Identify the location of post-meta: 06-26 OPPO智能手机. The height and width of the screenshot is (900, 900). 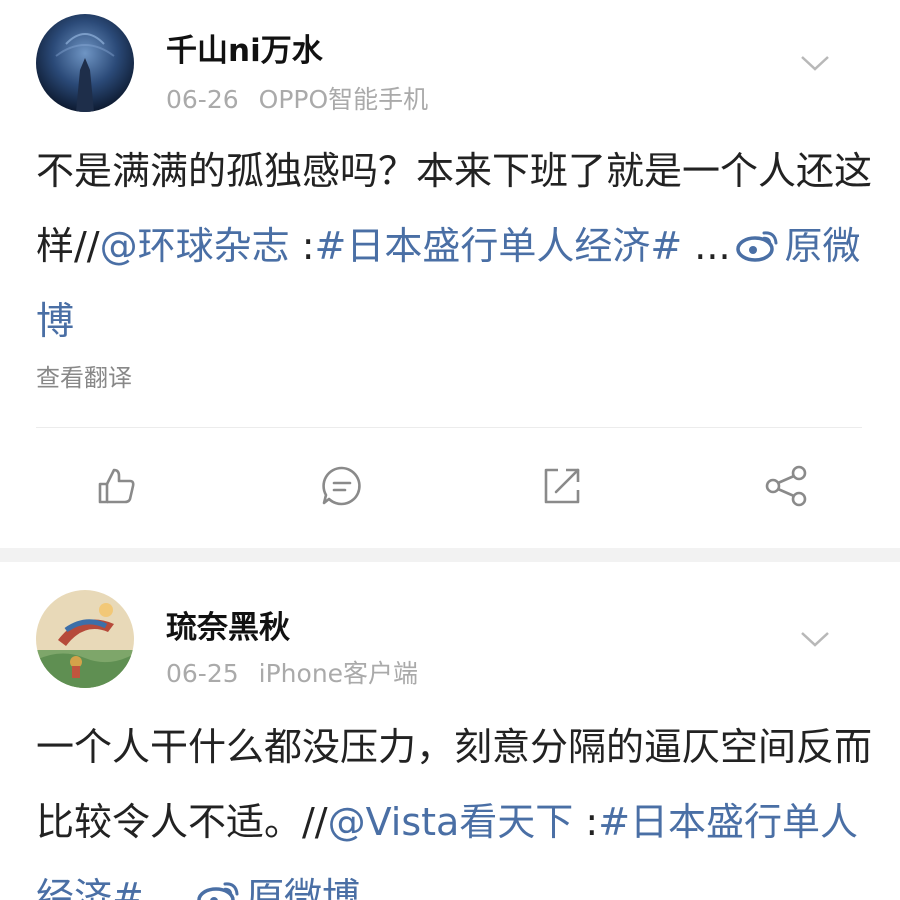
(297, 98).